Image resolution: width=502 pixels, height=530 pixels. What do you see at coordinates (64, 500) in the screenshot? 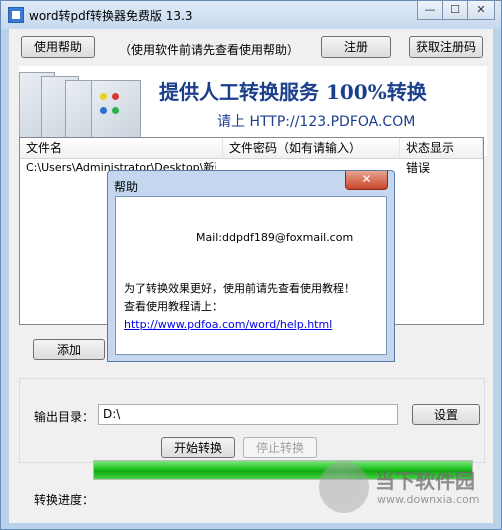
I see `progress-label: 转换进度：` at bounding box center [64, 500].